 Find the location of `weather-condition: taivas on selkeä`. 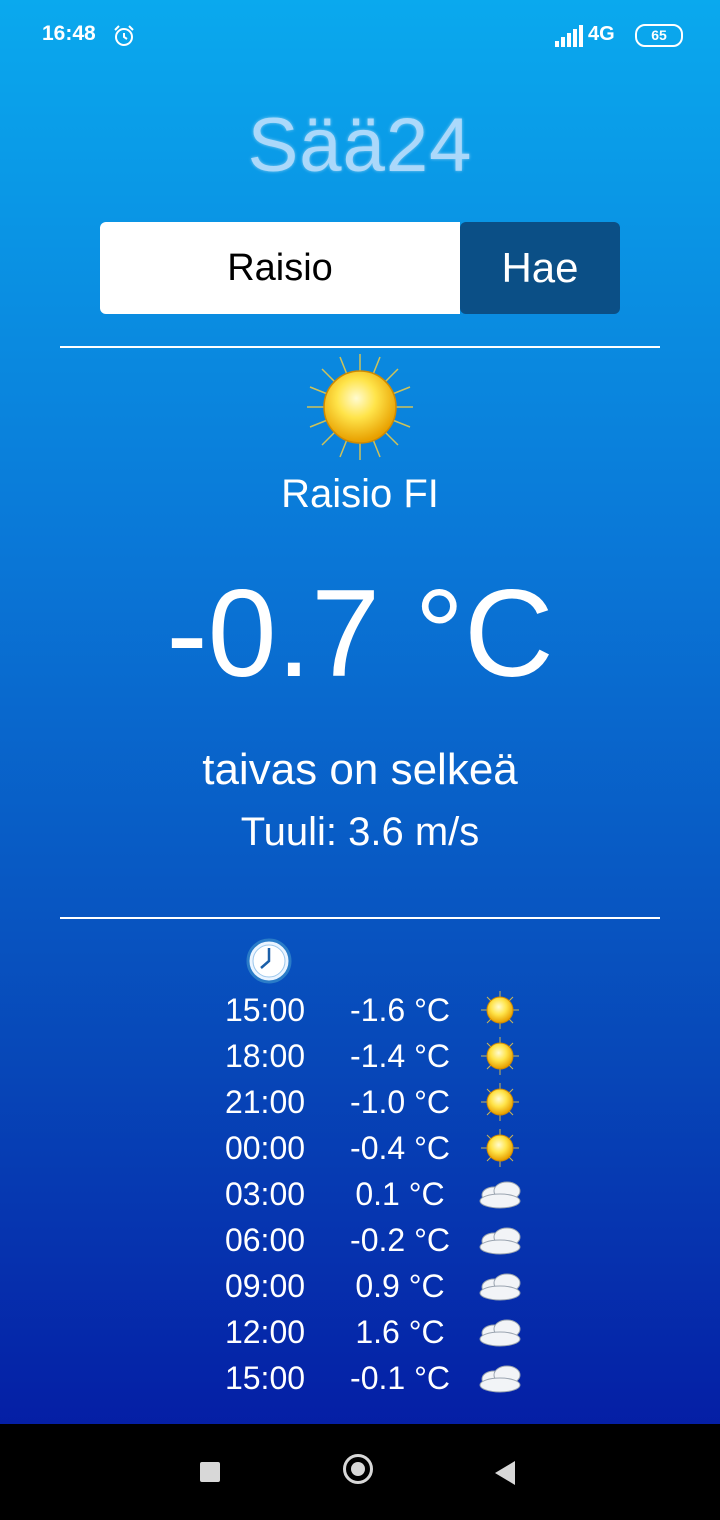

weather-condition: taivas on selkeä is located at coordinates (360, 769).